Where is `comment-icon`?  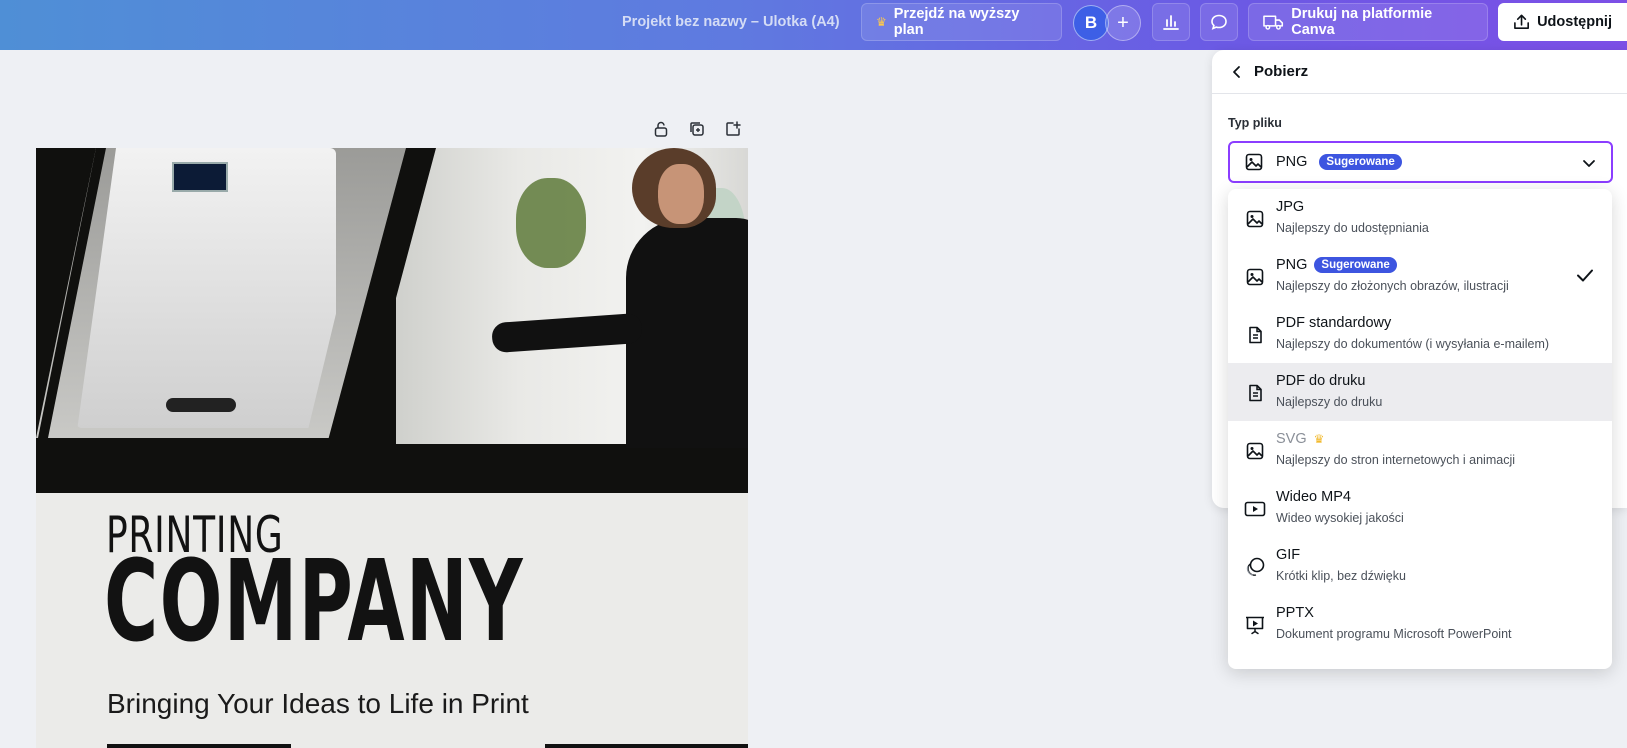
comment-icon is located at coordinates (1219, 22).